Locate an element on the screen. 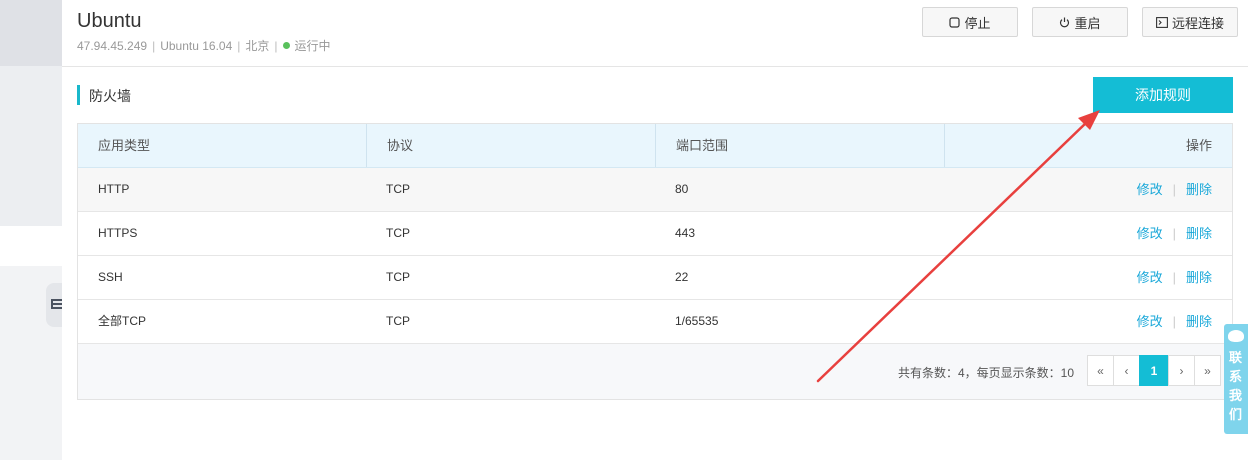 This screenshot has width=1248, height=460. menu-collapse-icon is located at coordinates (56, 304).